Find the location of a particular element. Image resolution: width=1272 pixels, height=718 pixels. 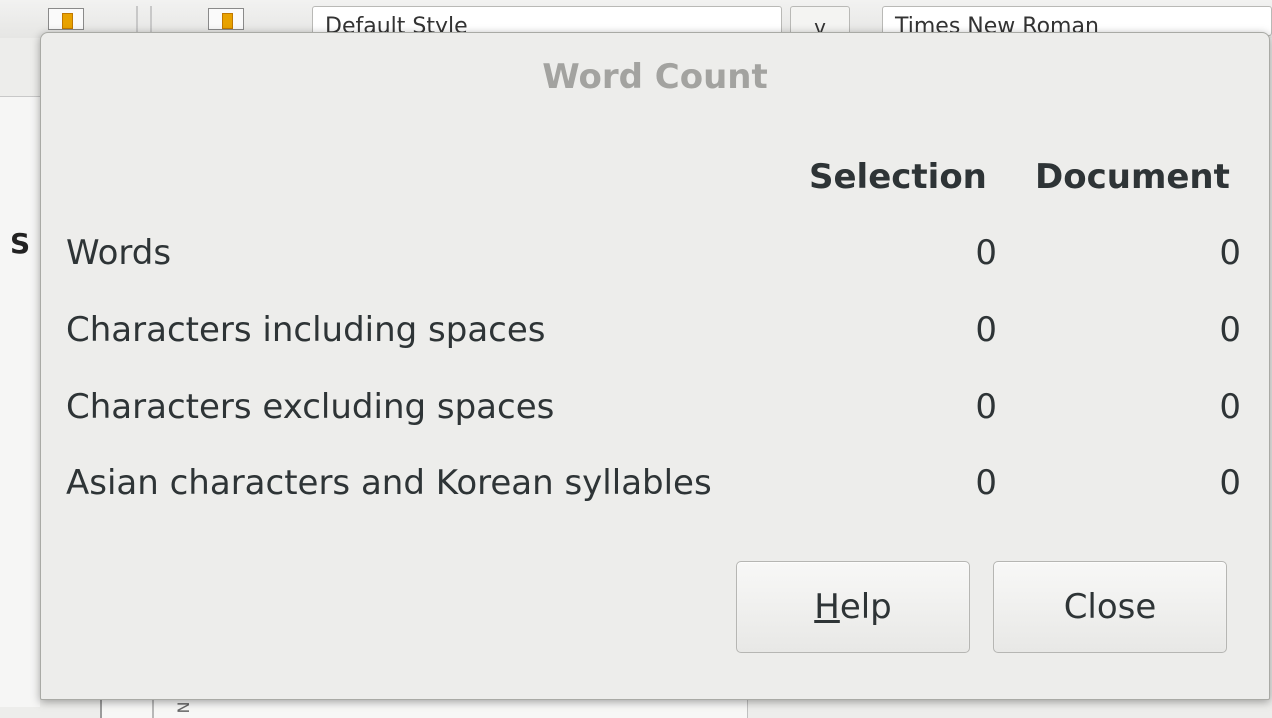

help-button: Help is located at coordinates (853, 607).